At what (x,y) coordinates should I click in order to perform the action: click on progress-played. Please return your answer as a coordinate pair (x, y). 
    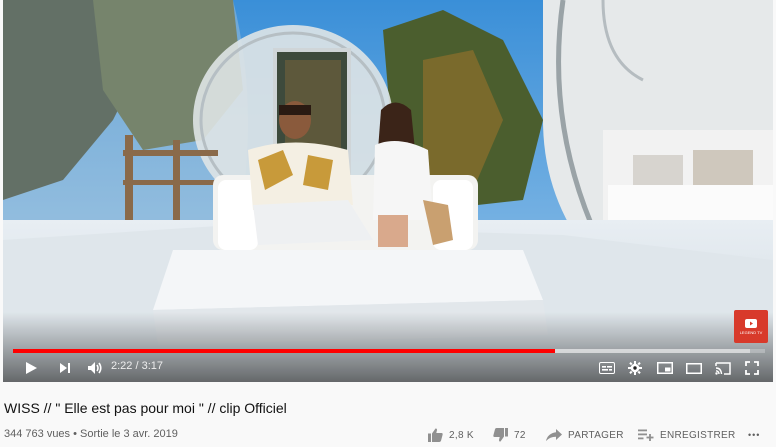
    Looking at the image, I should click on (284, 351).